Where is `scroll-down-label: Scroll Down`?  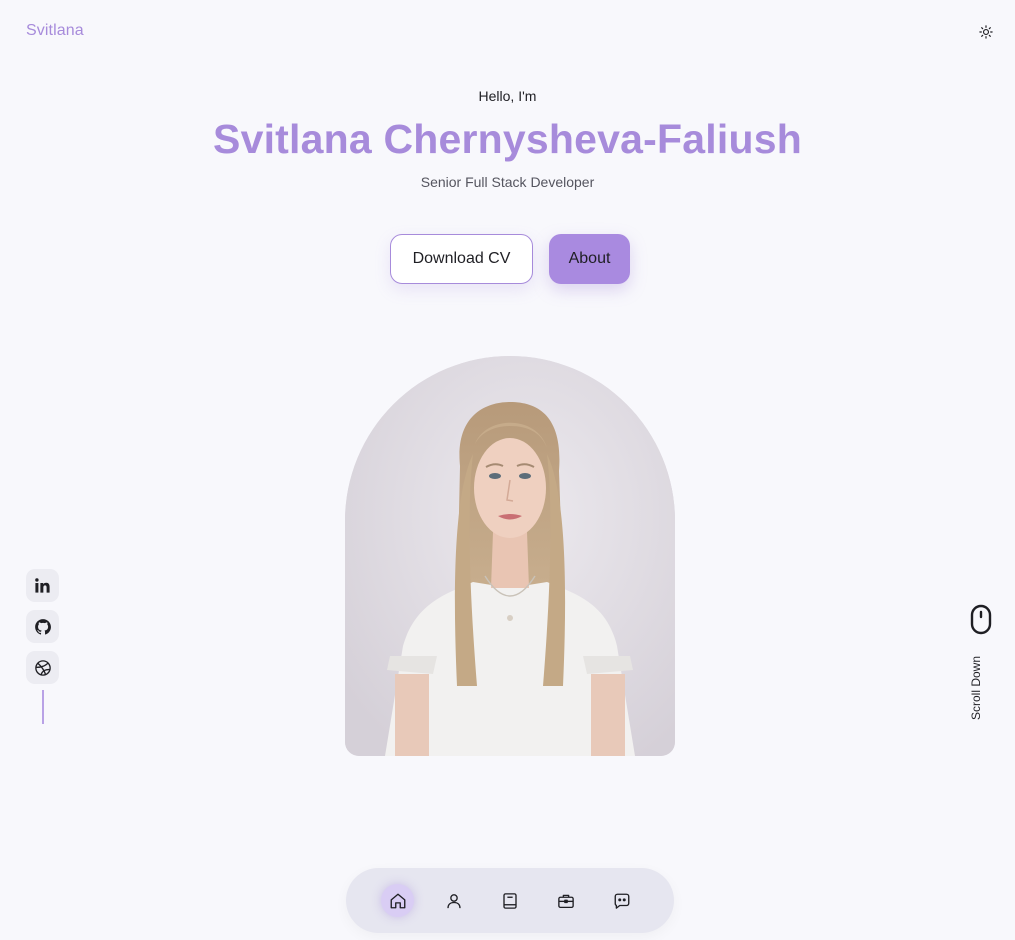 scroll-down-label: Scroll Down is located at coordinates (976, 687).